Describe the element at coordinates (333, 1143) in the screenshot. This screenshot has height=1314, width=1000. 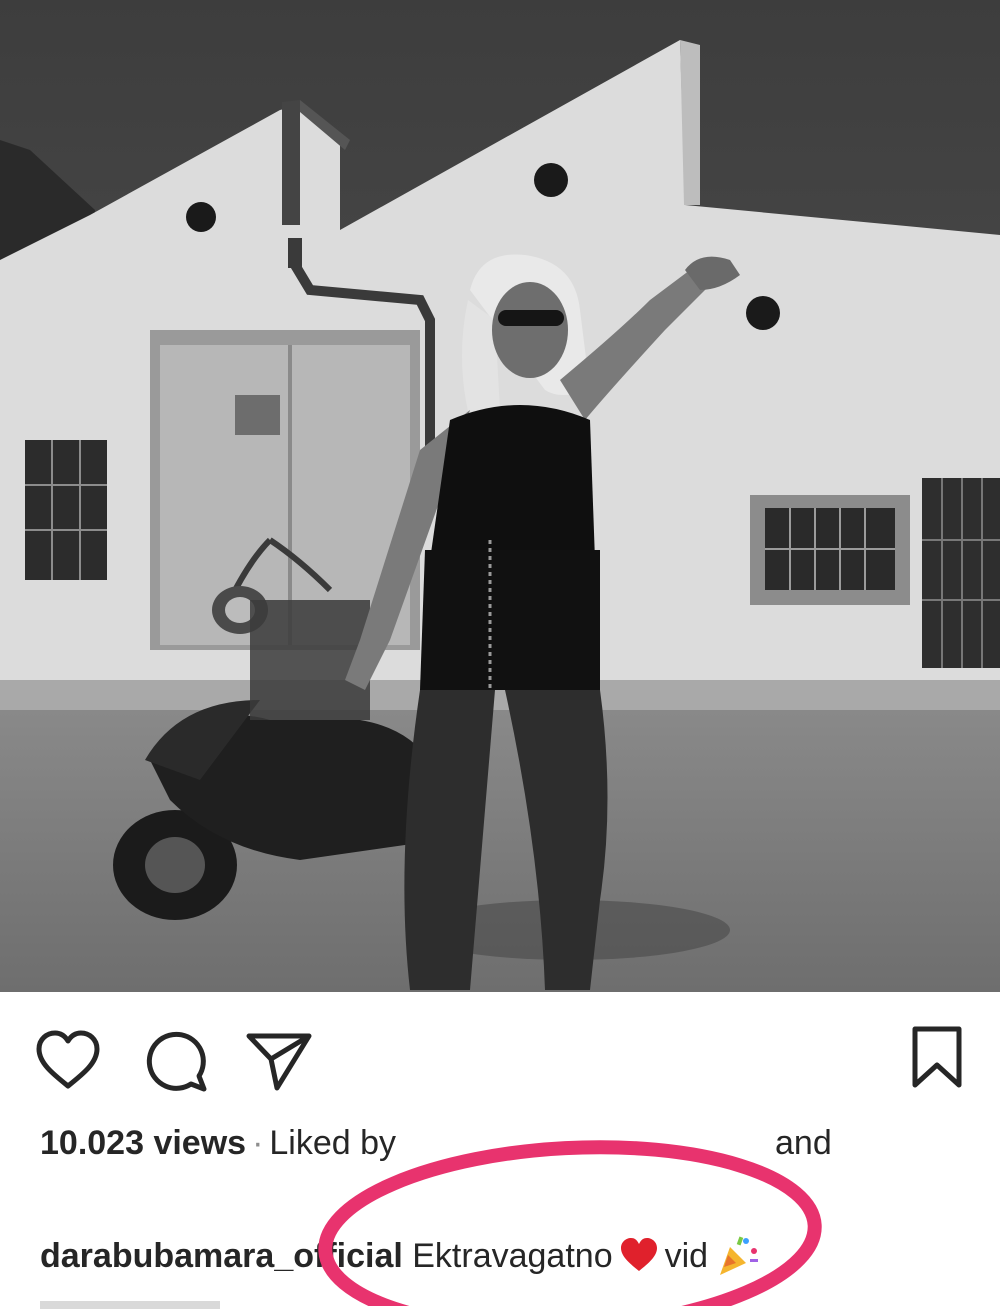
I see `liked-by-label: Liked by` at that location.